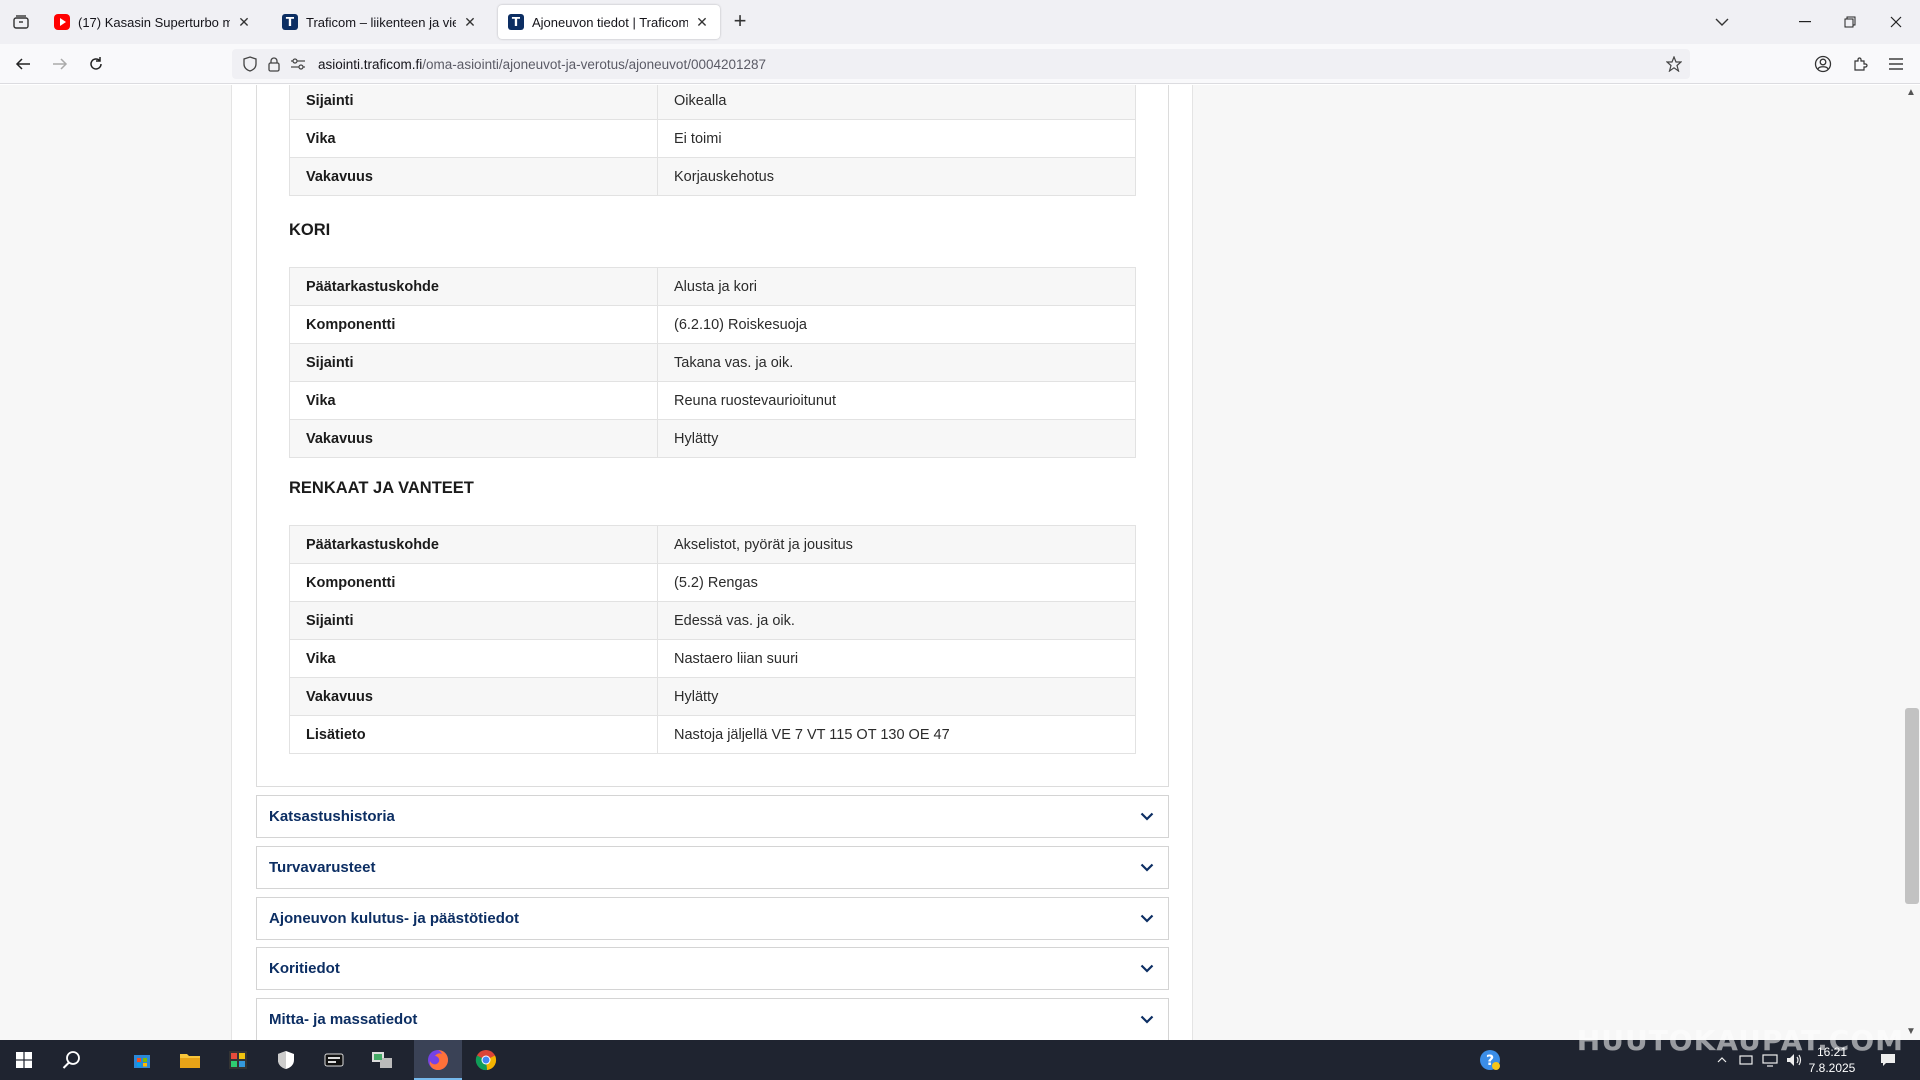  I want to click on hamburger-menu-icon, so click(1896, 64).